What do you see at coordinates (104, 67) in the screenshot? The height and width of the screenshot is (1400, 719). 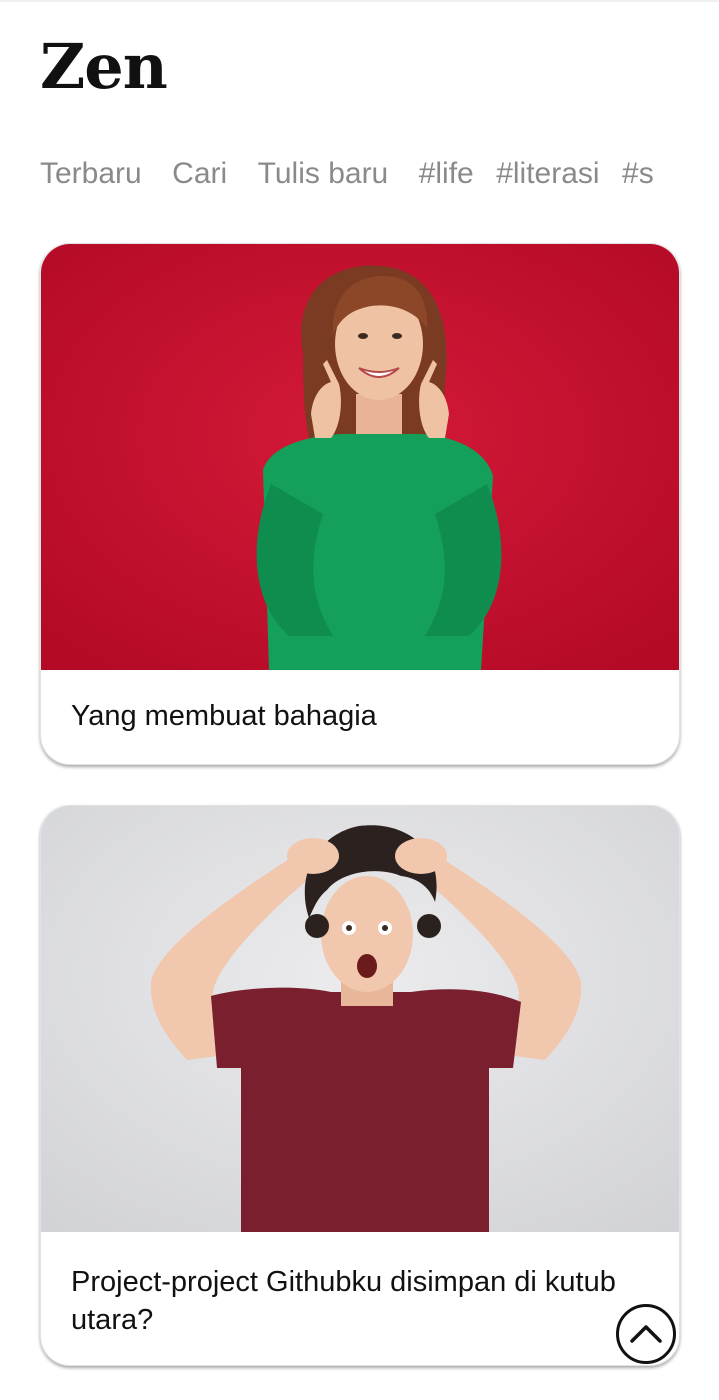 I see `site-logo: Zen` at bounding box center [104, 67].